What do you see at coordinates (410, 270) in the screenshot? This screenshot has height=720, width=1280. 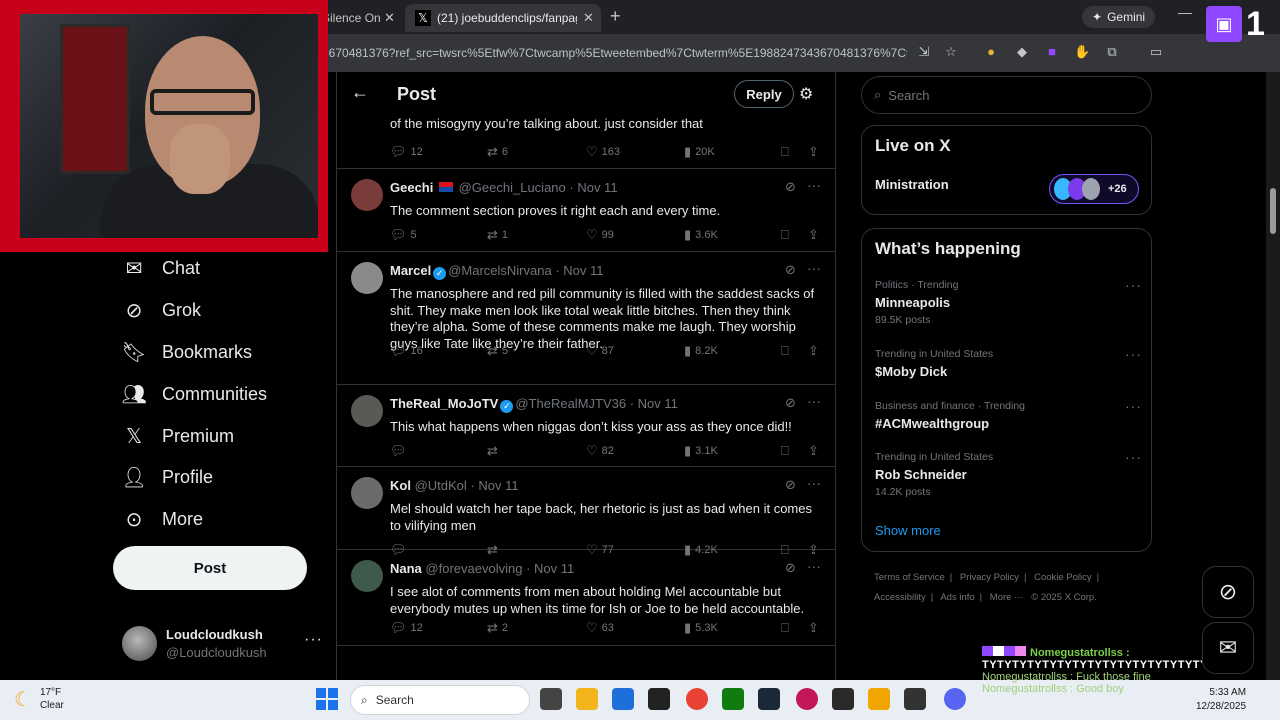 I see `tweet-author: Marcel` at bounding box center [410, 270].